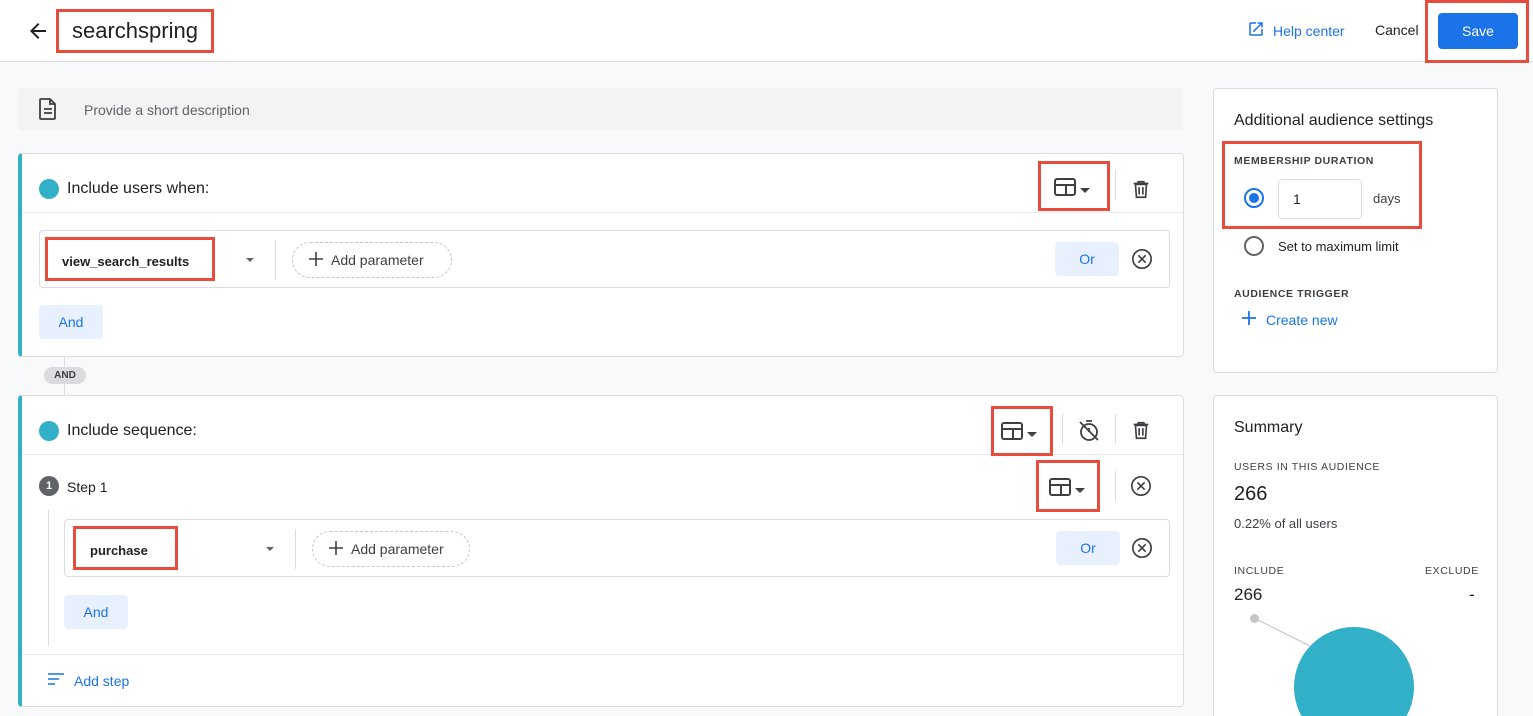 Image resolution: width=1533 pixels, height=716 pixels. I want to click on description-field: Provide a short description, so click(600, 109).